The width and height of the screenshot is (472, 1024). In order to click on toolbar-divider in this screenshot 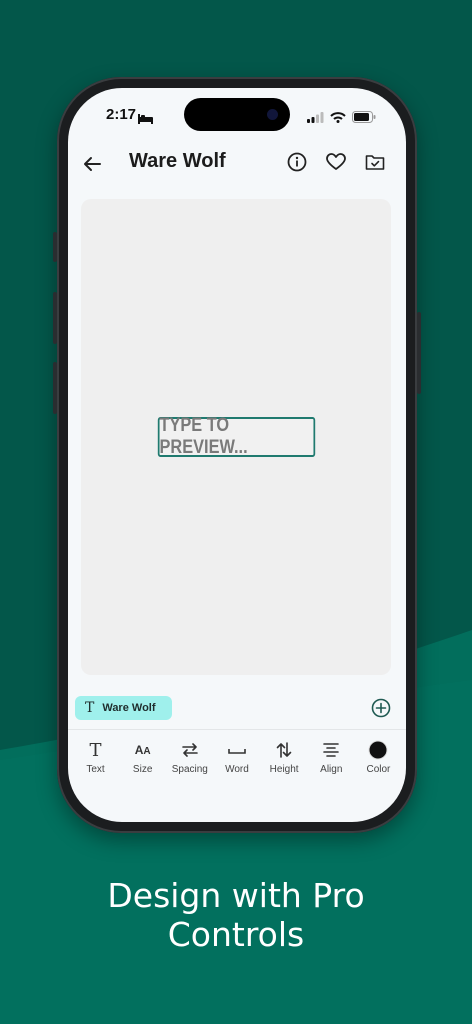, I will do `click(237, 729)`.